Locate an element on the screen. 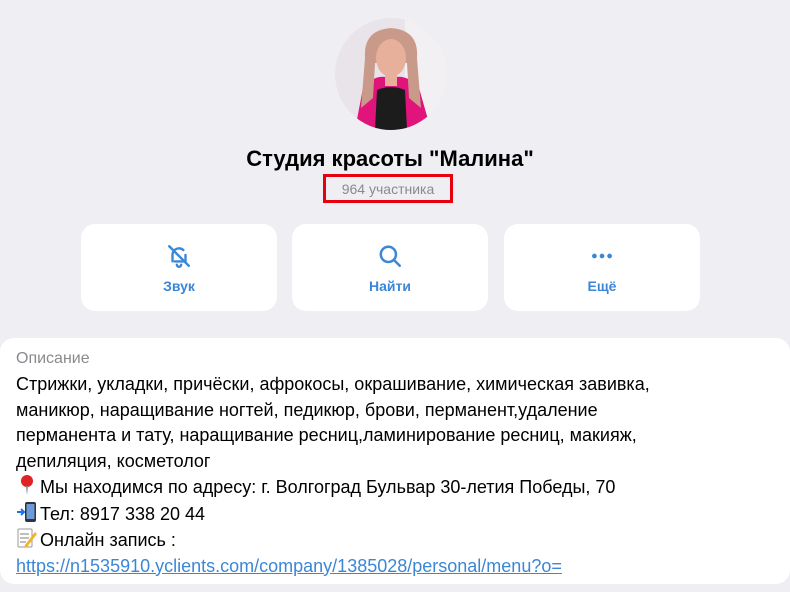 This screenshot has width=790, height=592. memo-icon is located at coordinates (27, 537).